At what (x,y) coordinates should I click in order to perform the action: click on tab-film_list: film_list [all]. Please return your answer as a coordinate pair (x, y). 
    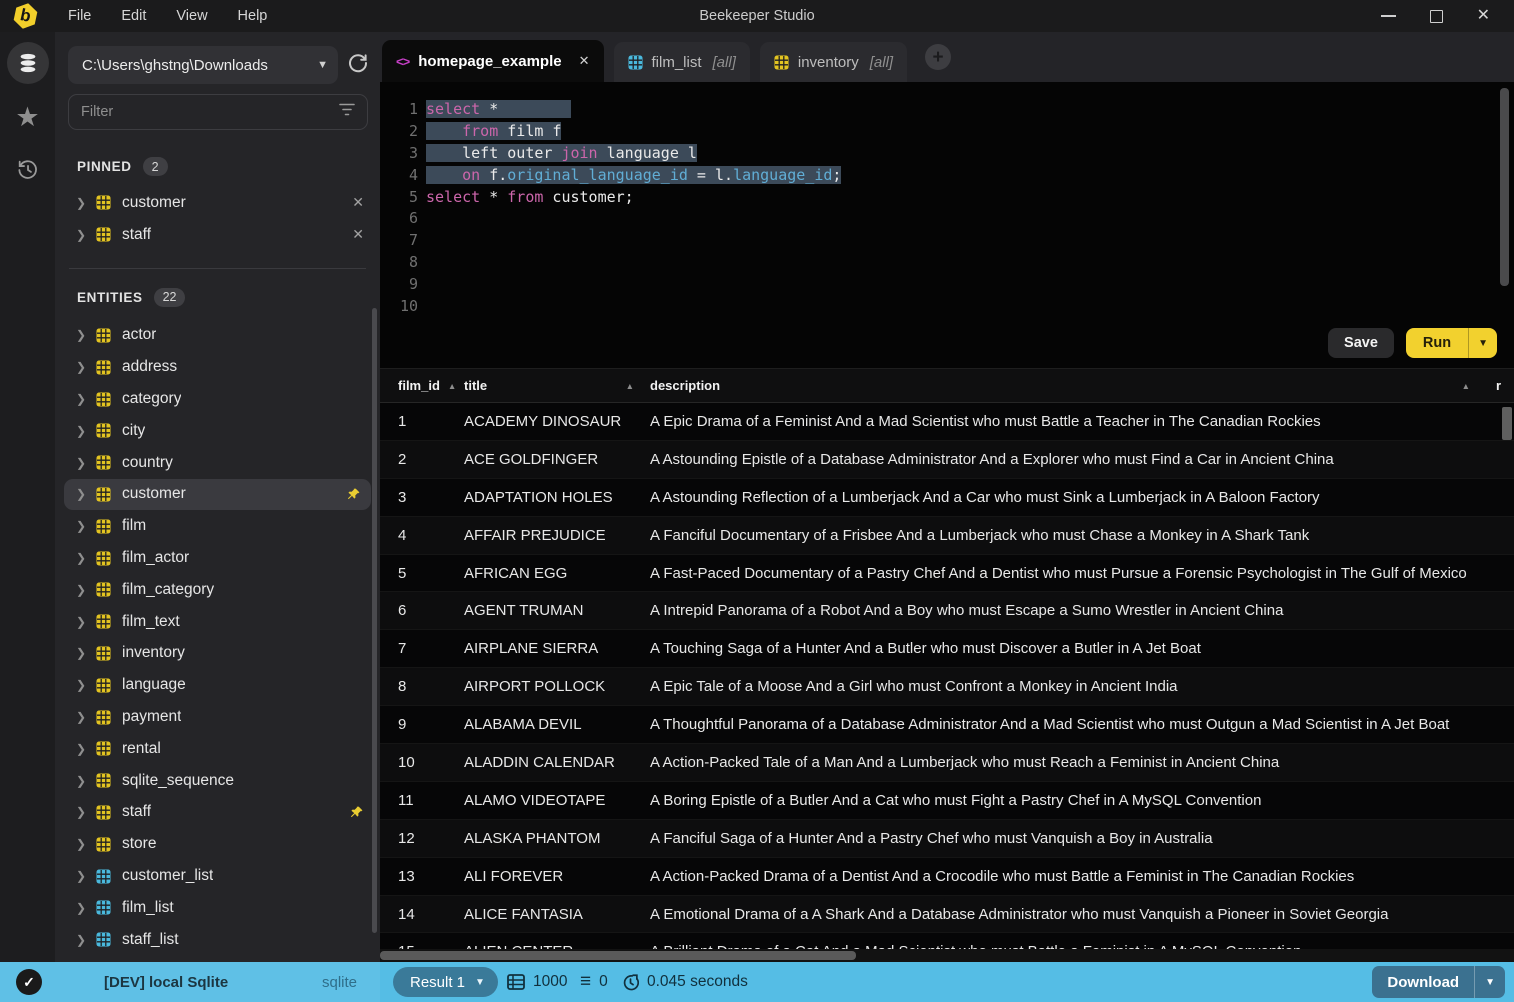
    Looking at the image, I should click on (681, 62).